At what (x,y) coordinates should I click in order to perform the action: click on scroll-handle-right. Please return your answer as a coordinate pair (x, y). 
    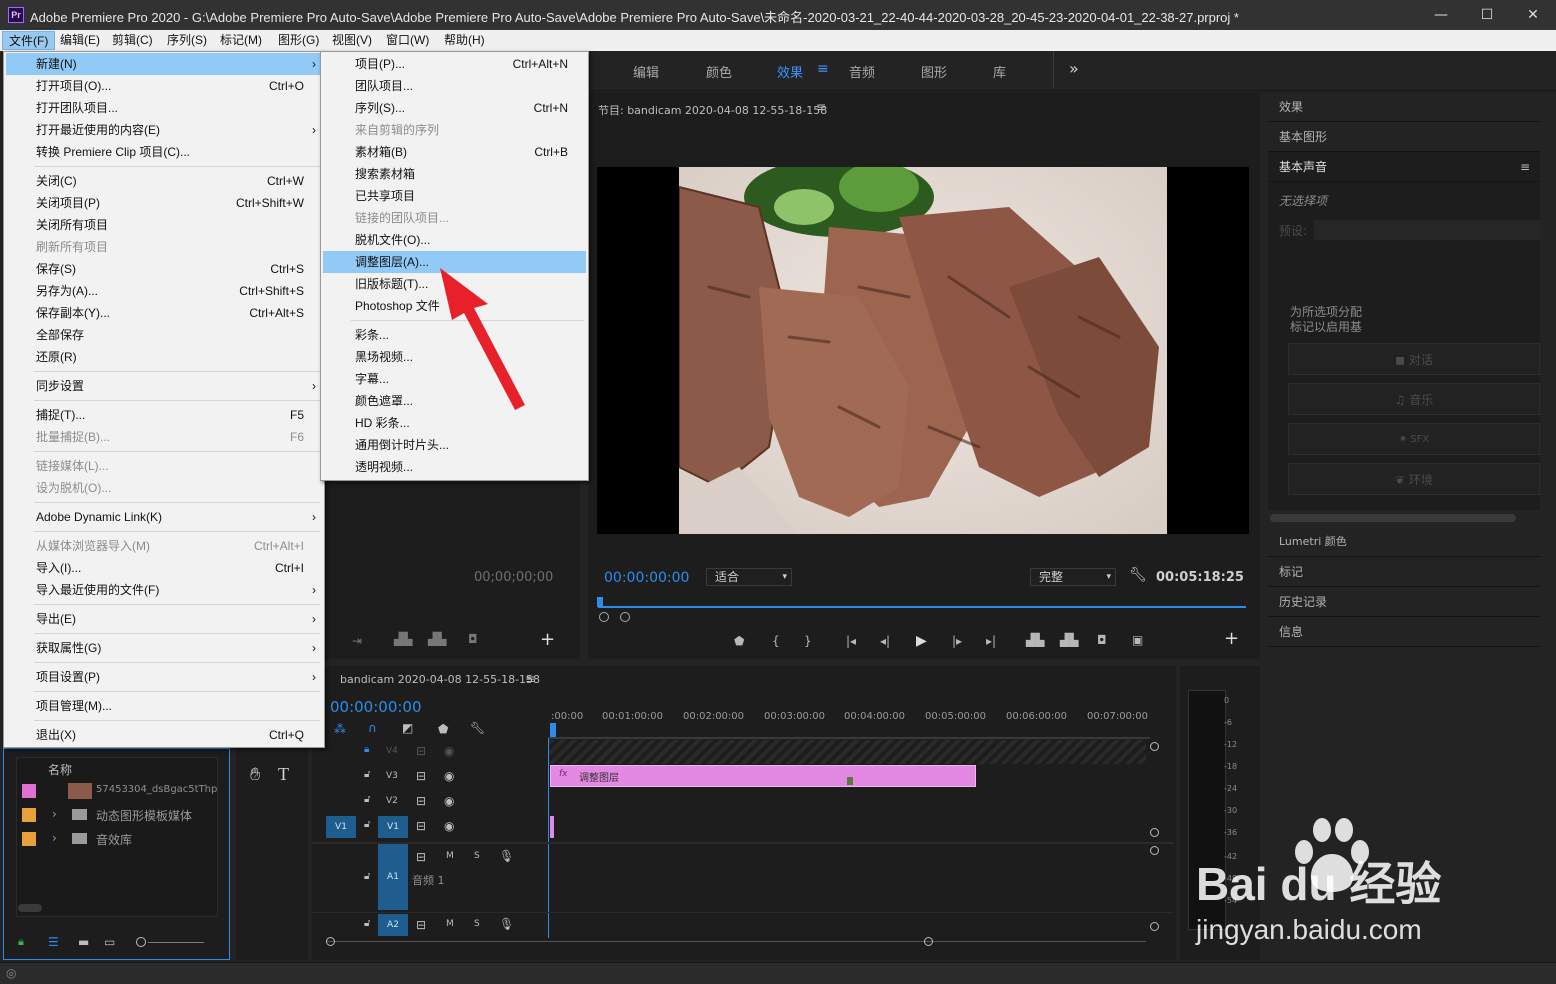
    Looking at the image, I should click on (928, 941).